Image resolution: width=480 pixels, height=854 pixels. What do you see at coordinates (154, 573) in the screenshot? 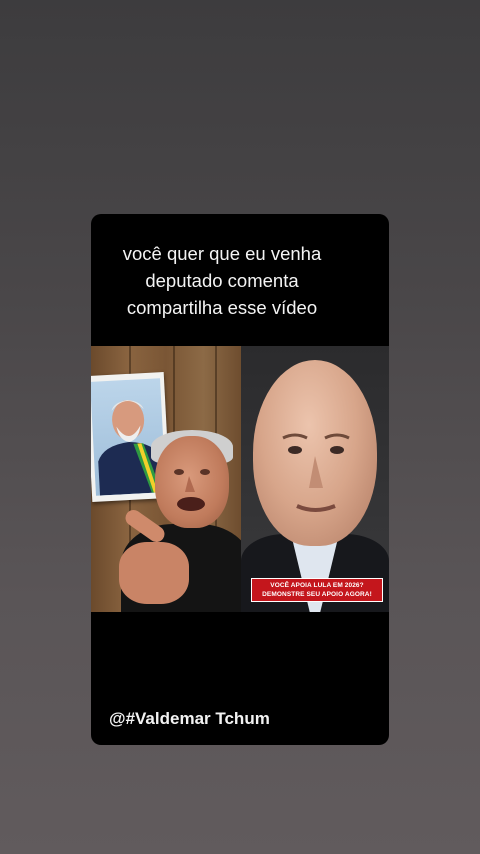
I see `speaker-hand` at bounding box center [154, 573].